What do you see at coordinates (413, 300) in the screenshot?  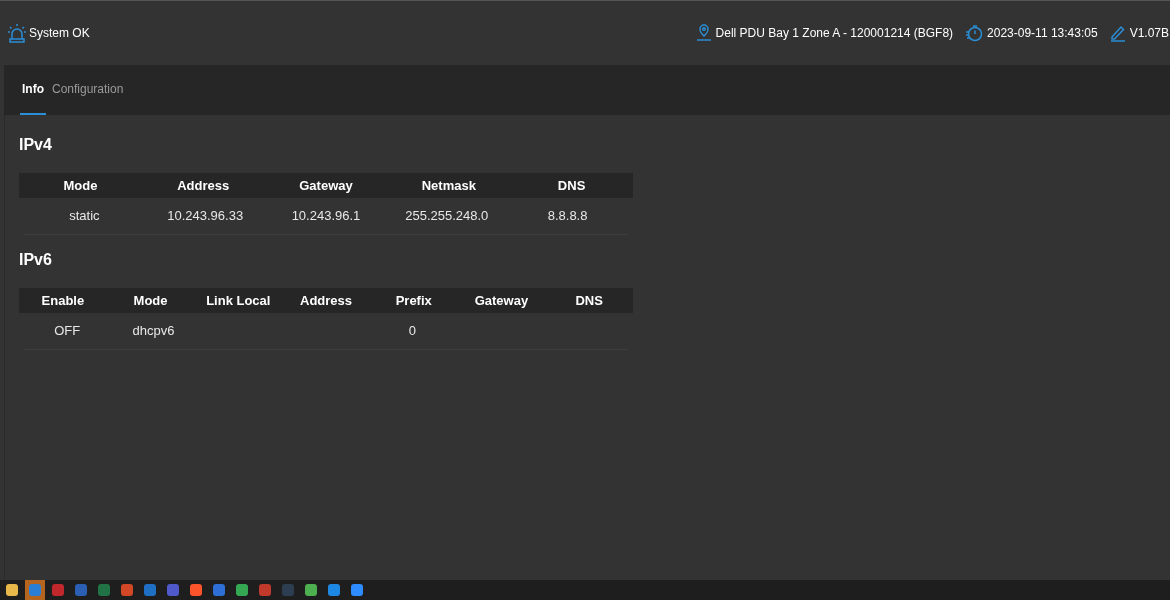 I see `column-header: Prefix` at bounding box center [413, 300].